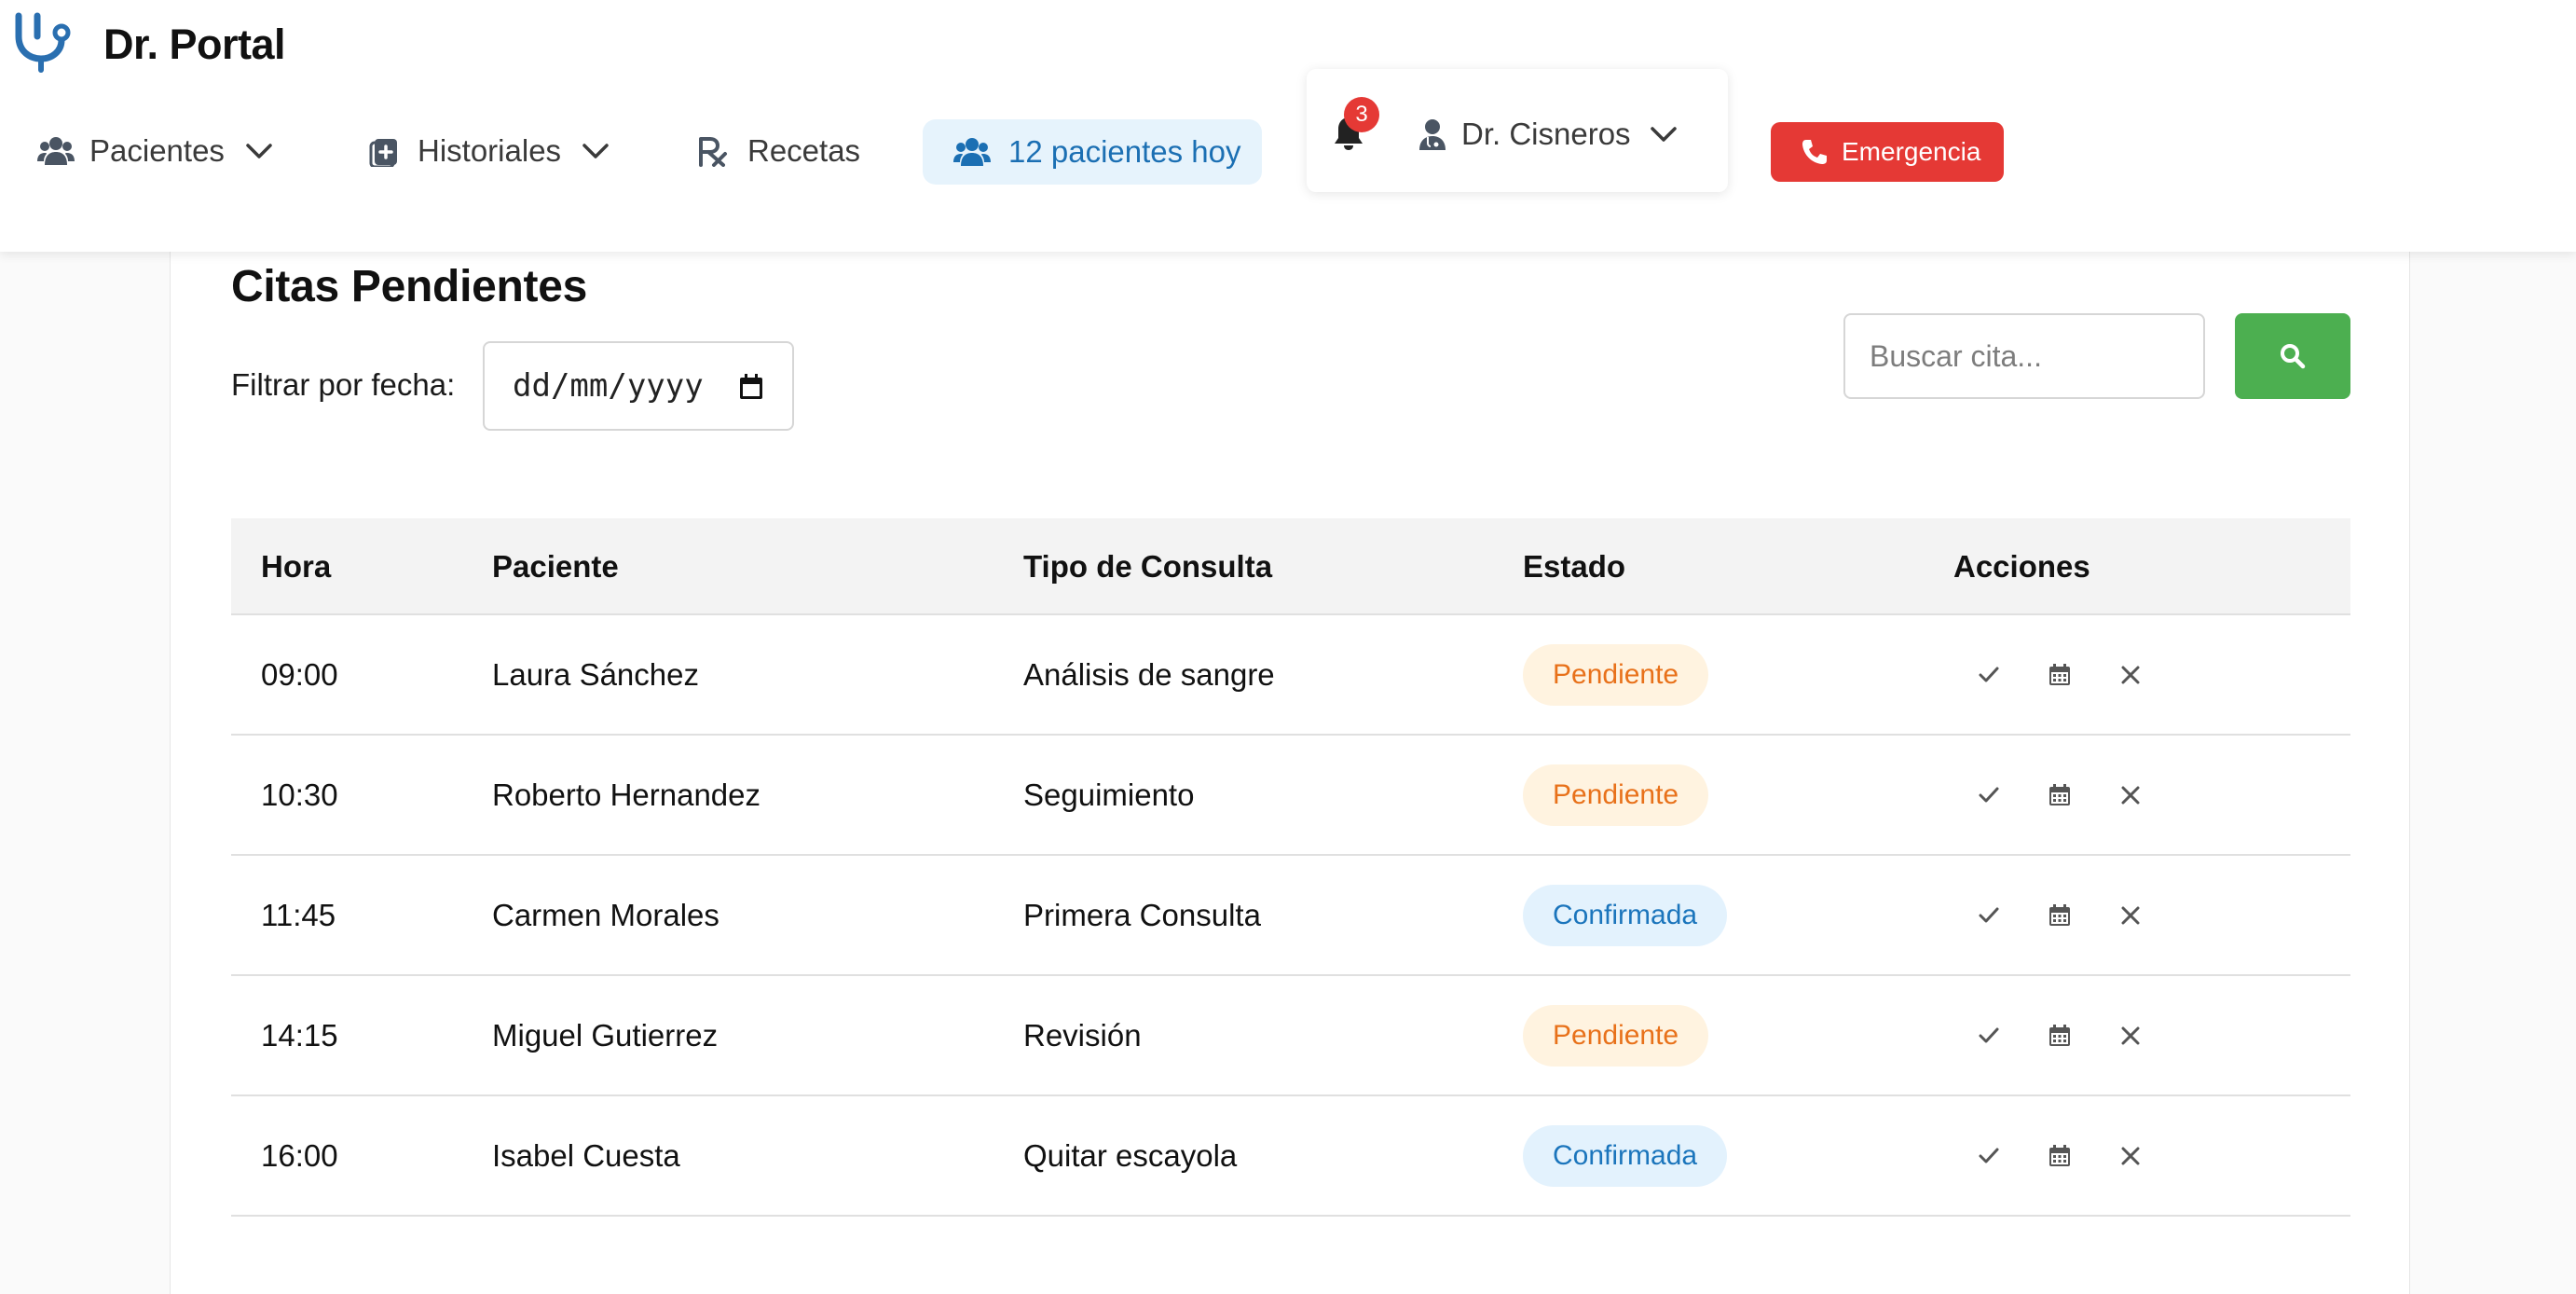 The image size is (2576, 1294). What do you see at coordinates (1124, 151) in the screenshot?
I see `today-patients-label: 12 pacientes hoy` at bounding box center [1124, 151].